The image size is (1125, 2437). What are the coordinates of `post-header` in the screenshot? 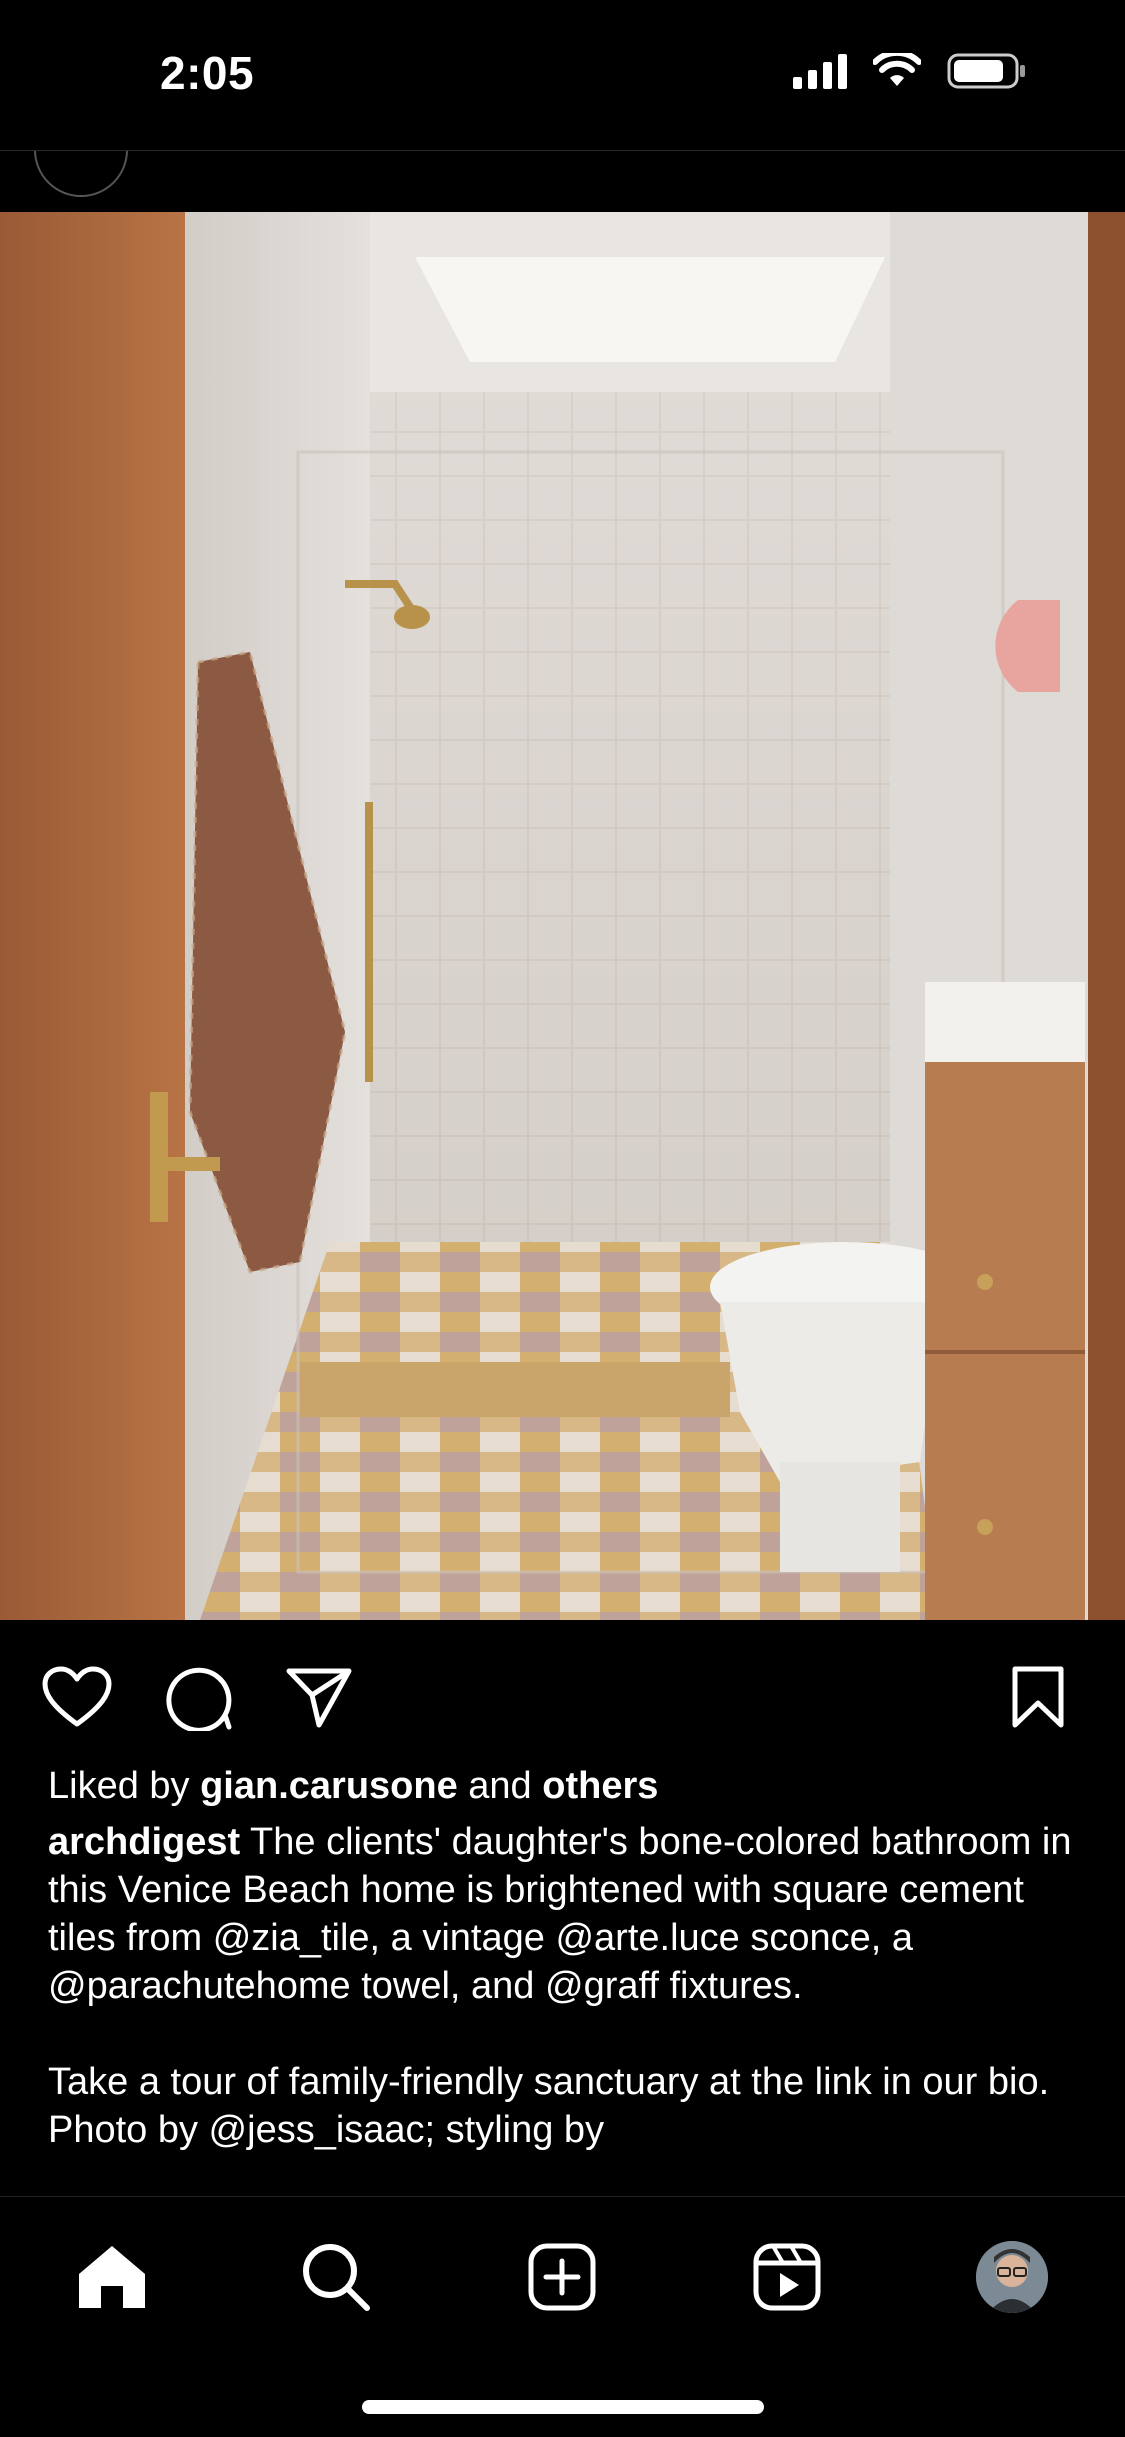 It's located at (562, 181).